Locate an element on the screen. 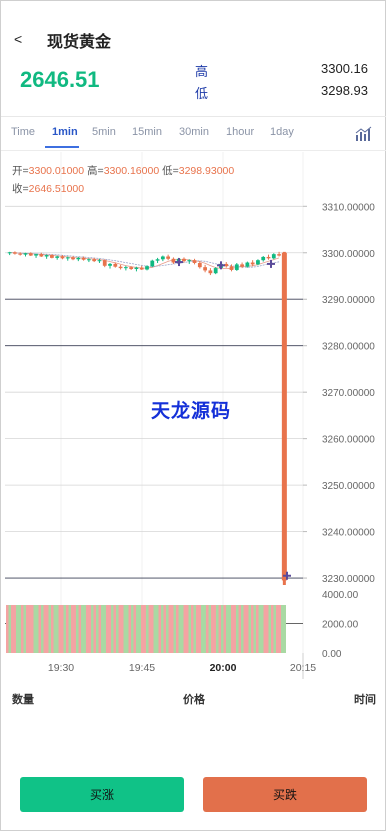 The height and width of the screenshot is (831, 386). price-tick-label: 3260.00000 is located at coordinates (348, 440).